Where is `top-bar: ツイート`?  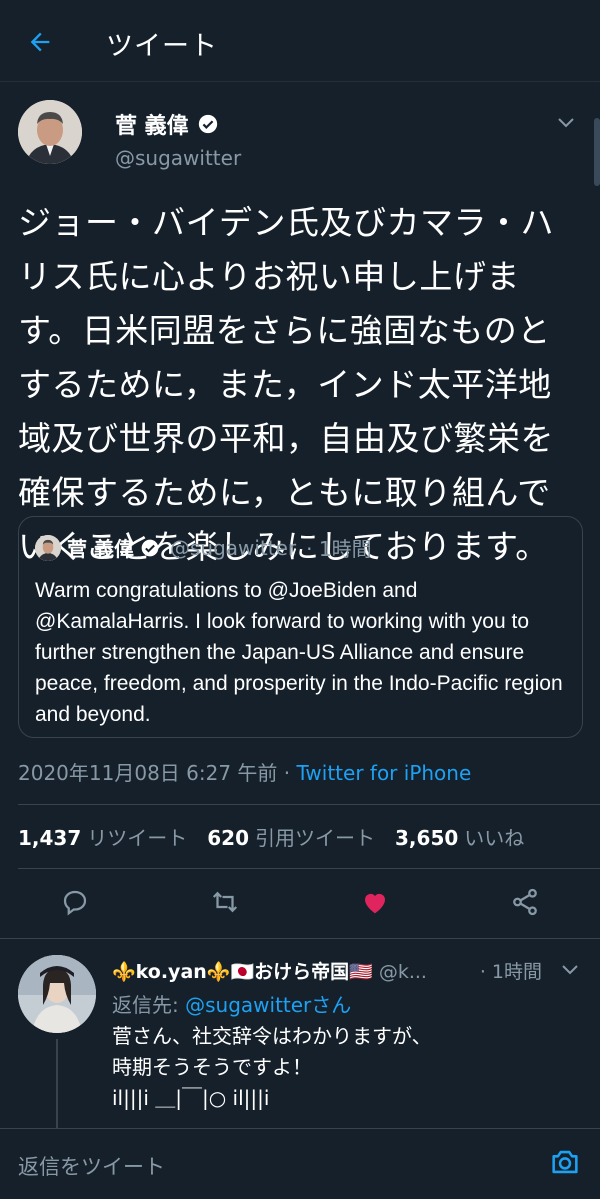 top-bar: ツイート is located at coordinates (300, 41).